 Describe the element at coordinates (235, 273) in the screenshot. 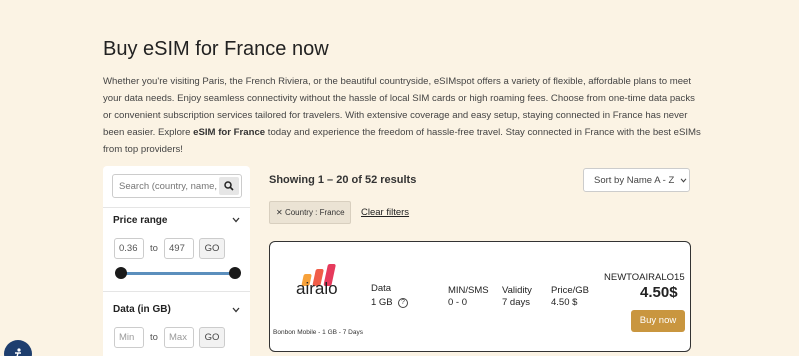

I see `price-slider-max-handle` at that location.